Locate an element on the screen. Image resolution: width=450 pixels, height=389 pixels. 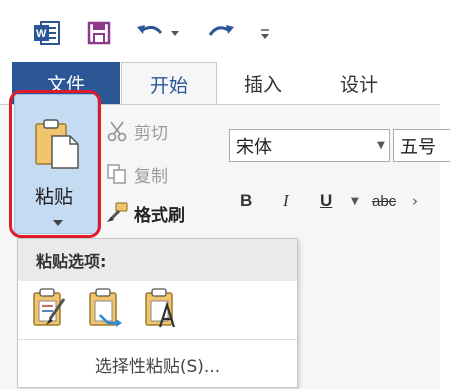
word-logo-icon: W is located at coordinates (47, 33).